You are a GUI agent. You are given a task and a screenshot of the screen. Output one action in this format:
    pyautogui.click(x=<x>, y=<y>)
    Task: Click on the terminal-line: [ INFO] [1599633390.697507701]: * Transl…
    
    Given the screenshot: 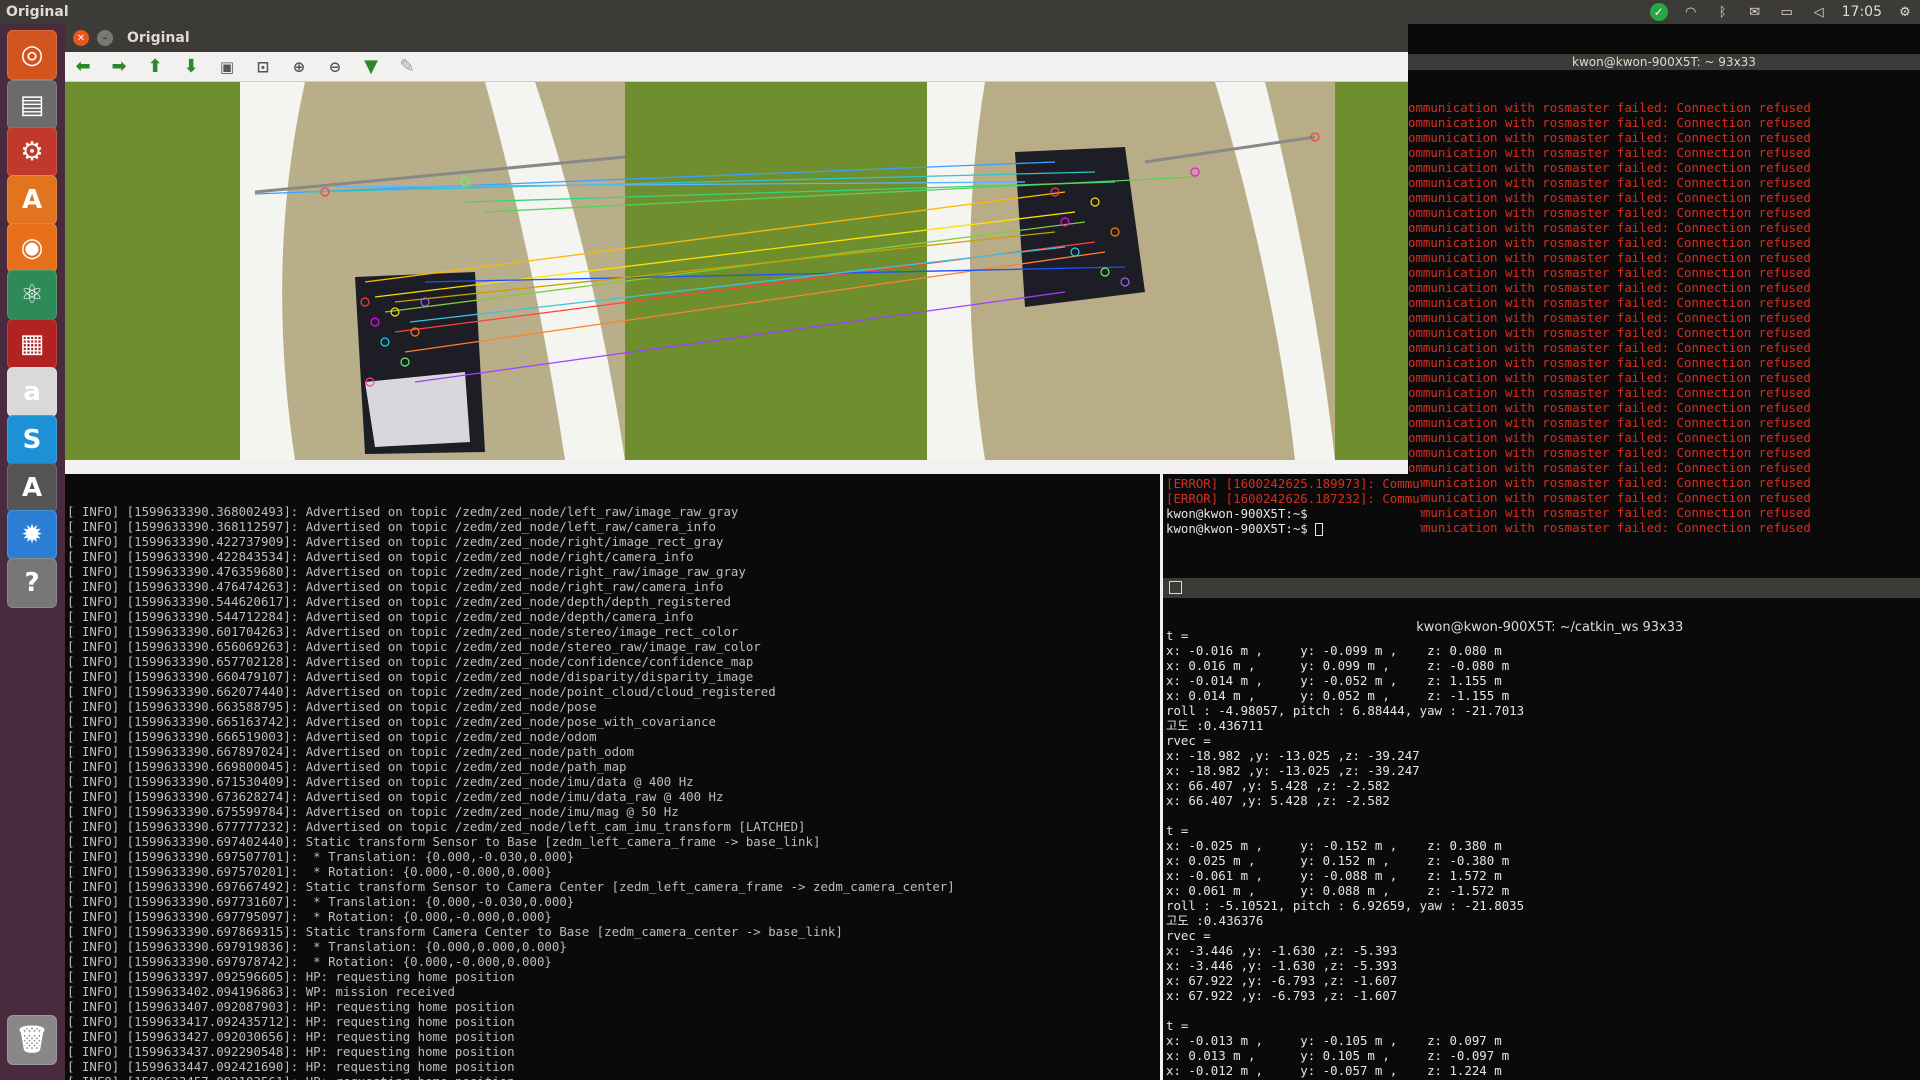 What is the action you would take?
    pyautogui.click(x=321, y=856)
    